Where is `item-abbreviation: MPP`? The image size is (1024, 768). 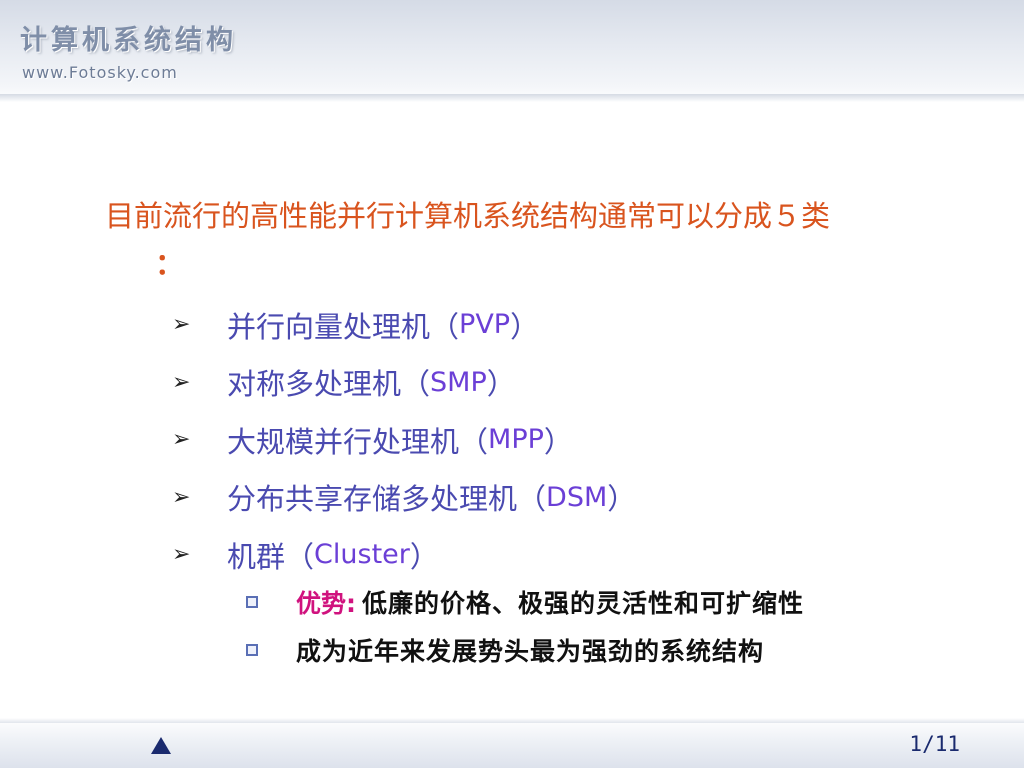 item-abbreviation: MPP is located at coordinates (516, 440).